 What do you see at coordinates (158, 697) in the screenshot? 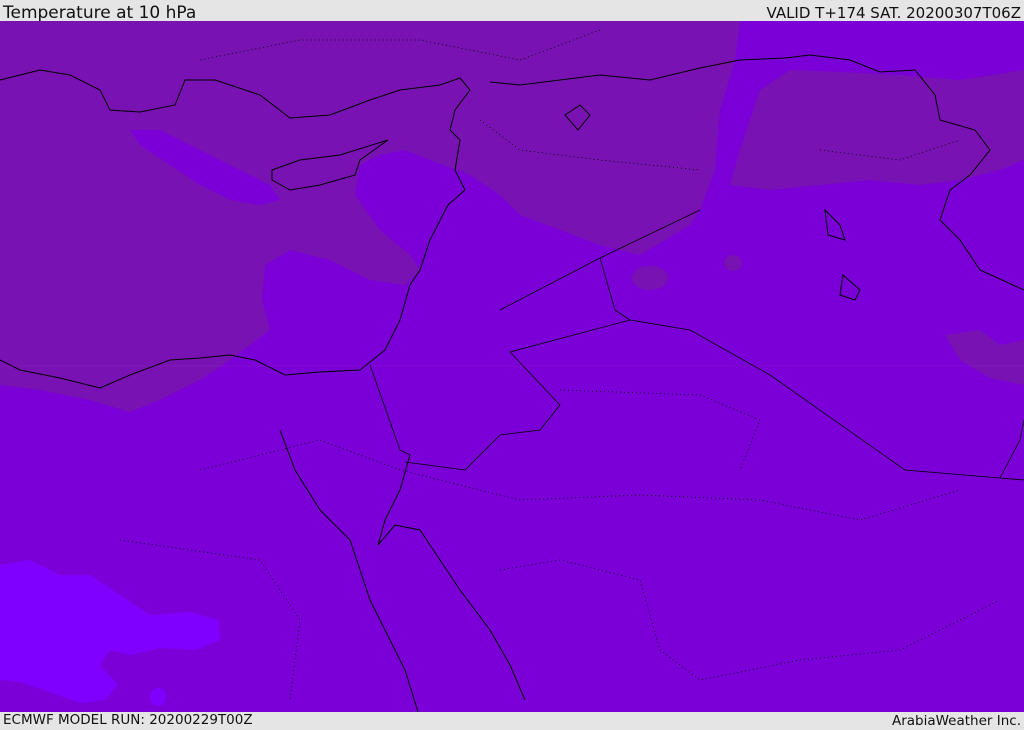
I see `warm-patch-small` at bounding box center [158, 697].